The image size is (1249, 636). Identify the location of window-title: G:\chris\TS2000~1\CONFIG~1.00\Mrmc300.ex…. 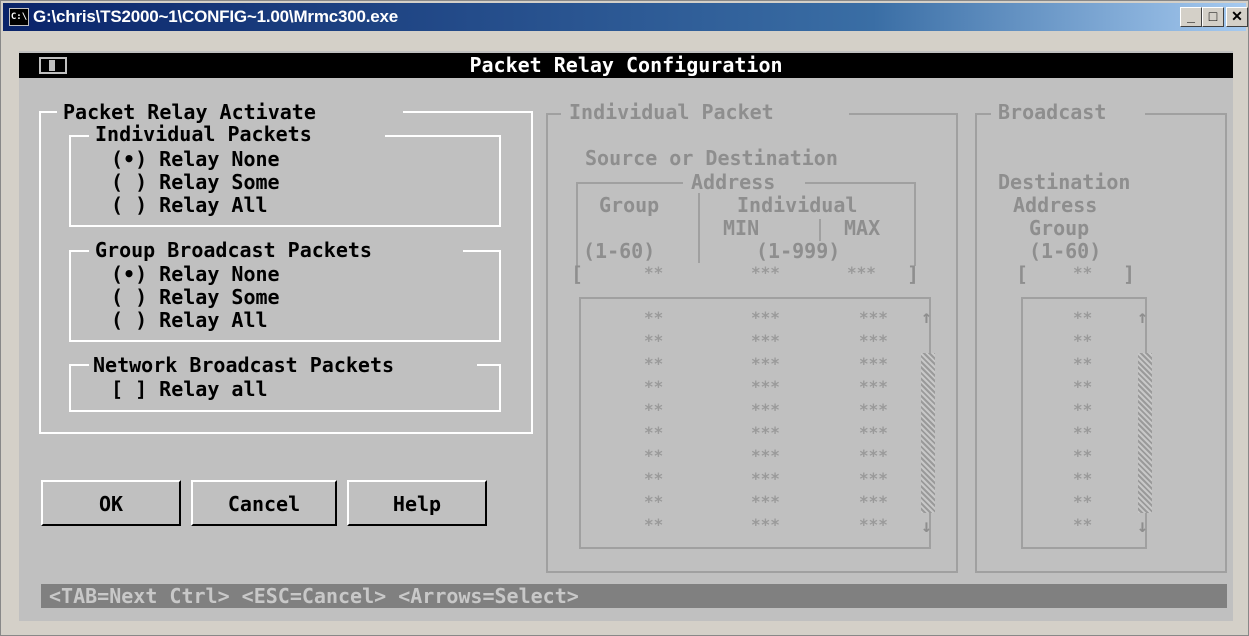
(216, 16).